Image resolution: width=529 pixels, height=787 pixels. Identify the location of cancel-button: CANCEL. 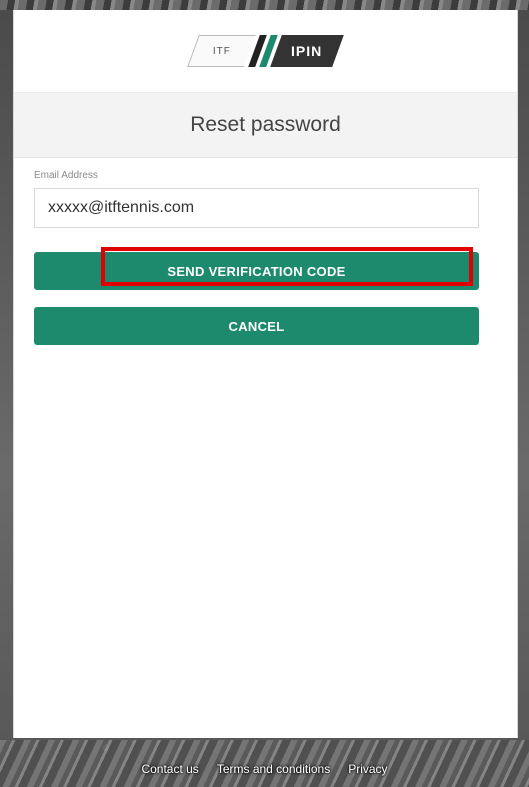
(256, 326).